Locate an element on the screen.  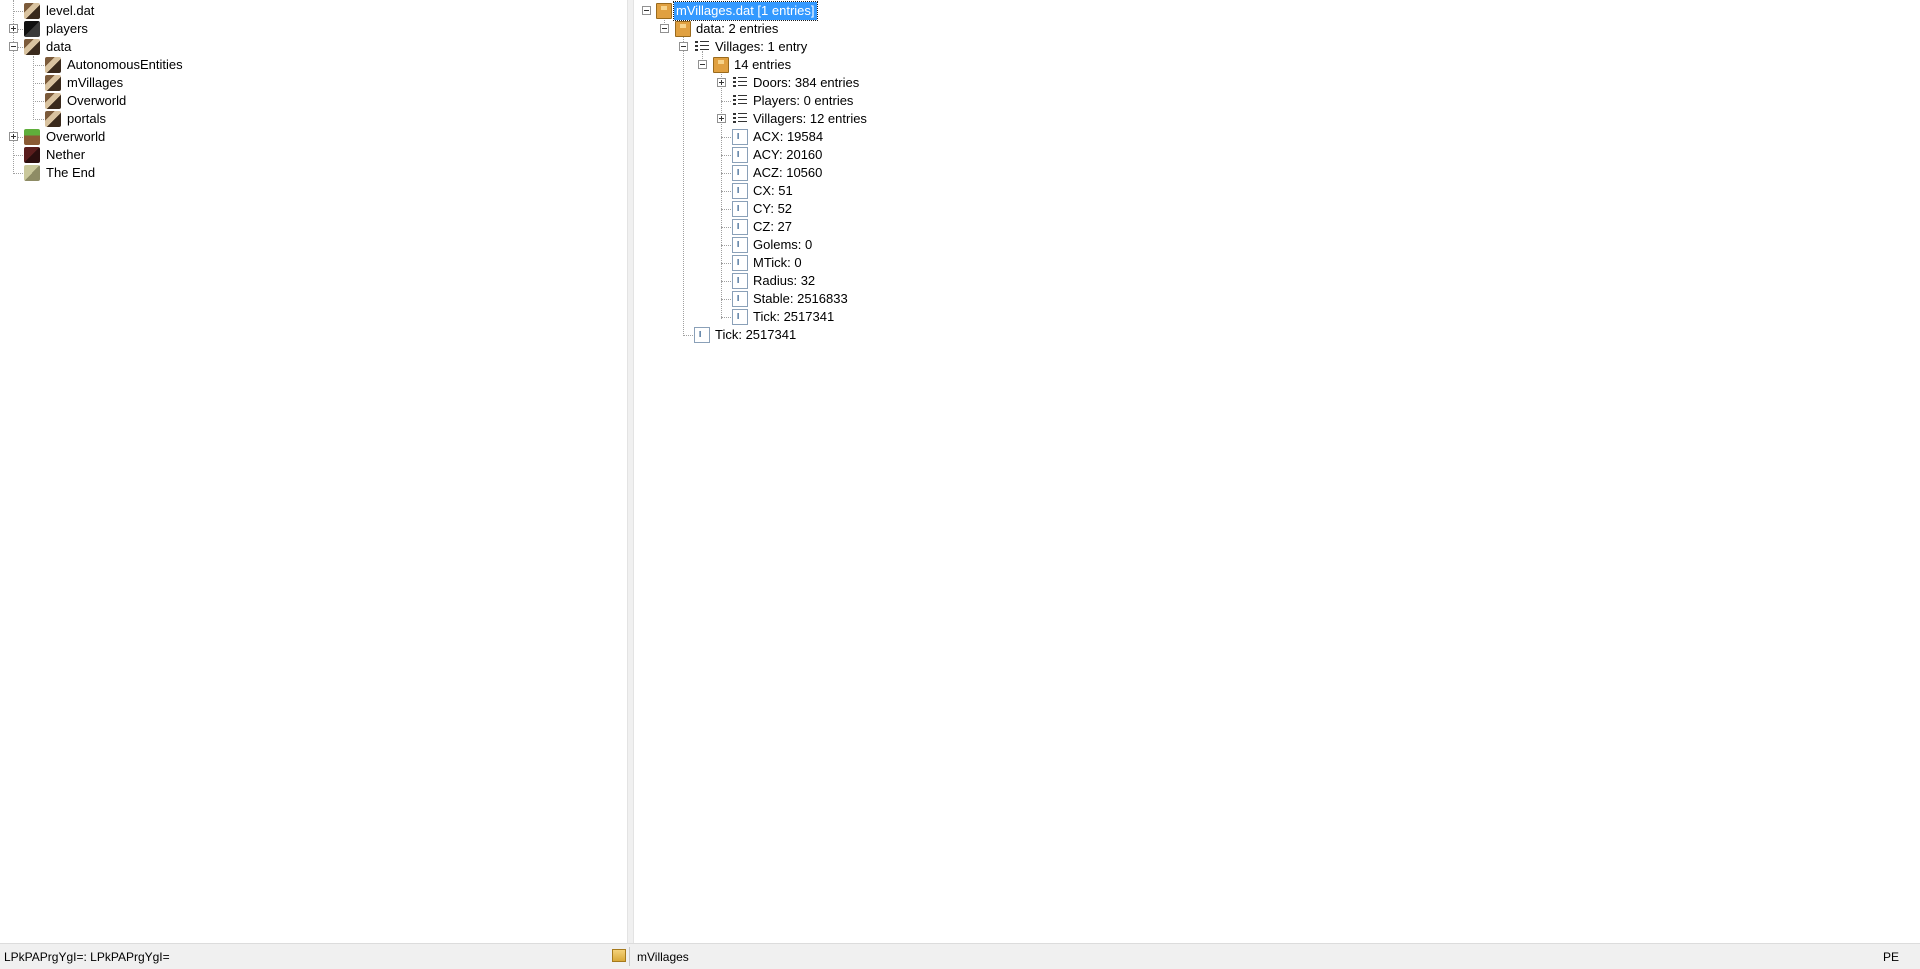
tree-item-label: mVillages is located at coordinates (95, 82).